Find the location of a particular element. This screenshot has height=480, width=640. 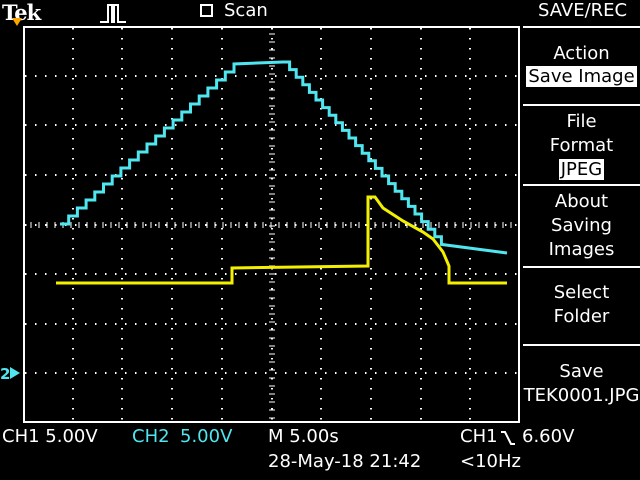

action-title: Action is located at coordinates (581, 53).